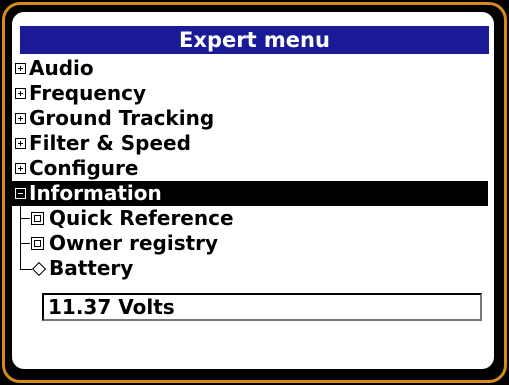  I want to click on menu-item-configure: Configure, so click(253, 168).